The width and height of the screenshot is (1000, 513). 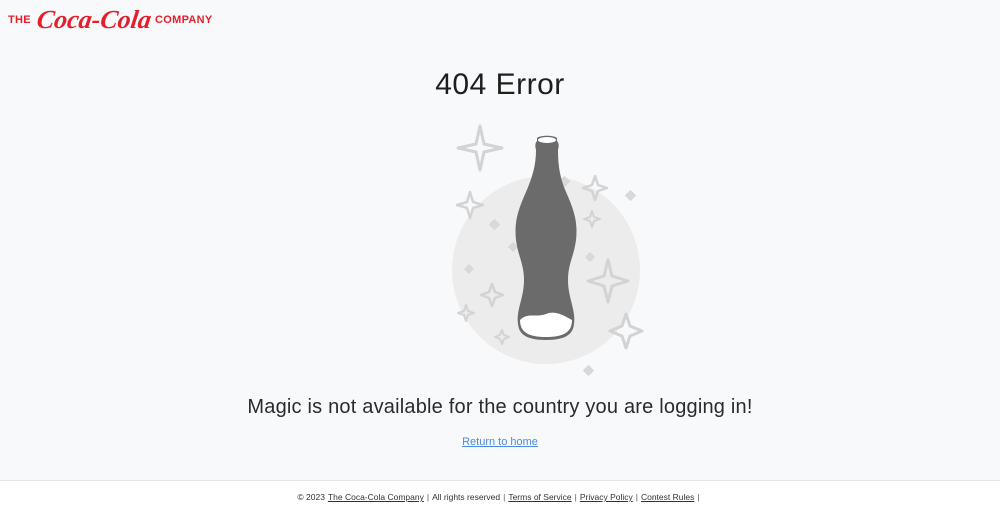 What do you see at coordinates (480, 148) in the screenshot?
I see `sparkle-icon` at bounding box center [480, 148].